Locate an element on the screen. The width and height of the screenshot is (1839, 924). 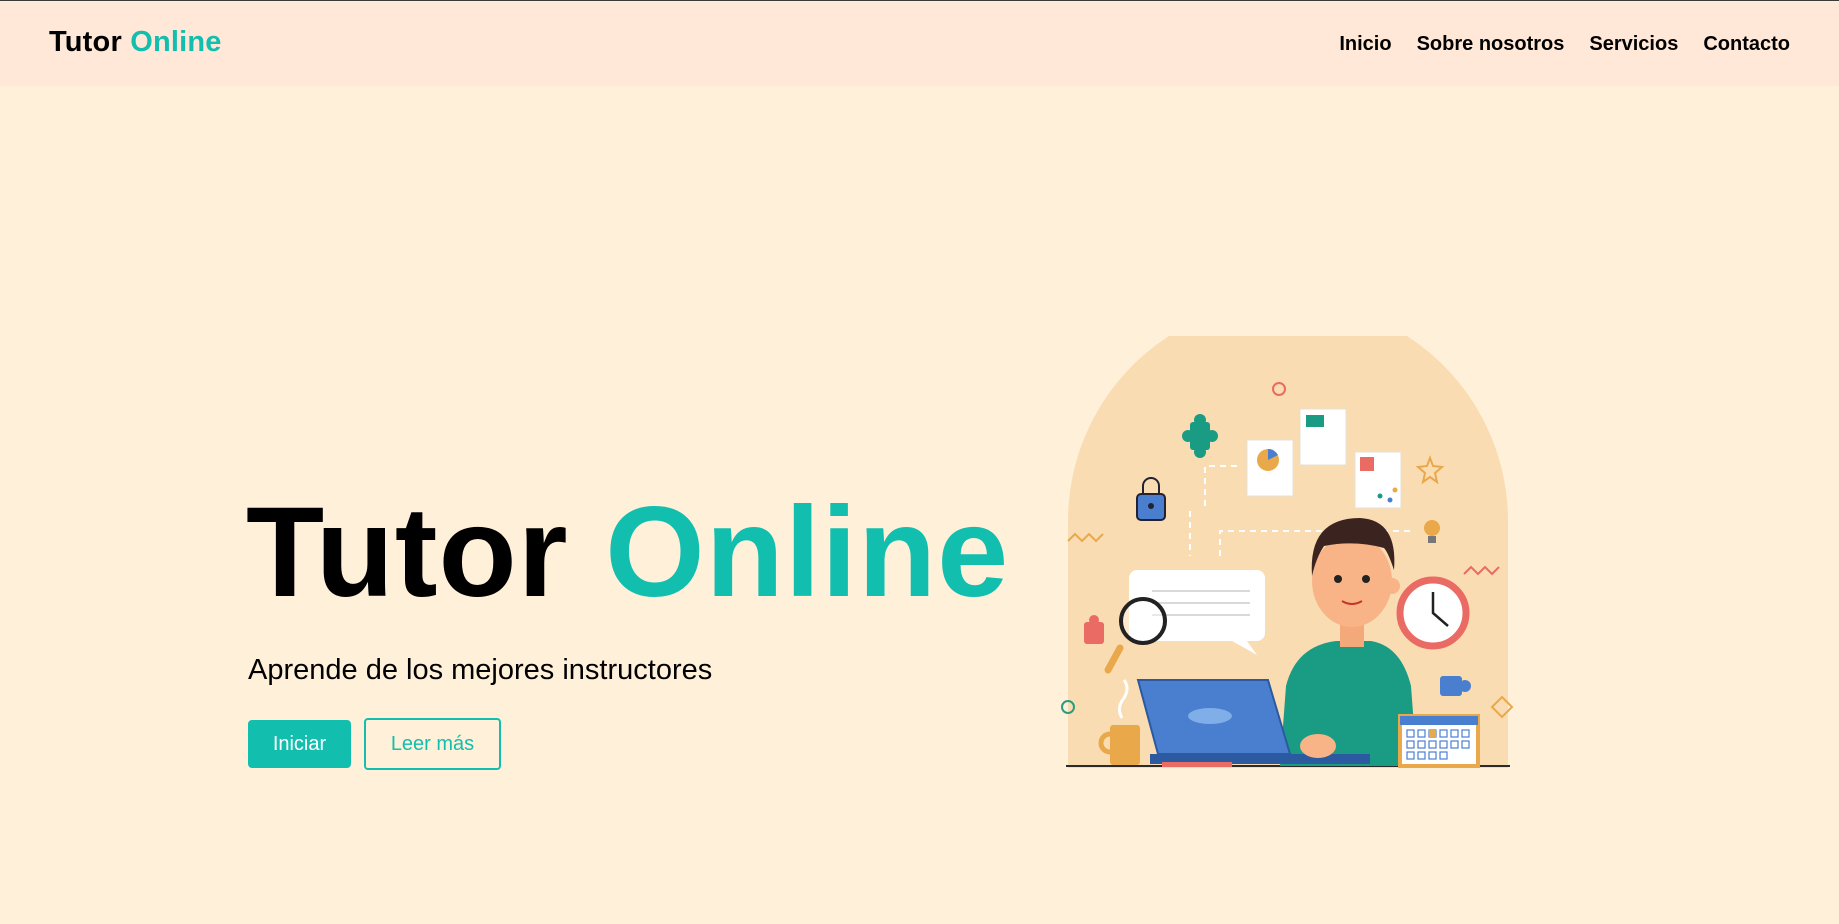
brand-name-part1: Tutor is located at coordinates (85, 42).